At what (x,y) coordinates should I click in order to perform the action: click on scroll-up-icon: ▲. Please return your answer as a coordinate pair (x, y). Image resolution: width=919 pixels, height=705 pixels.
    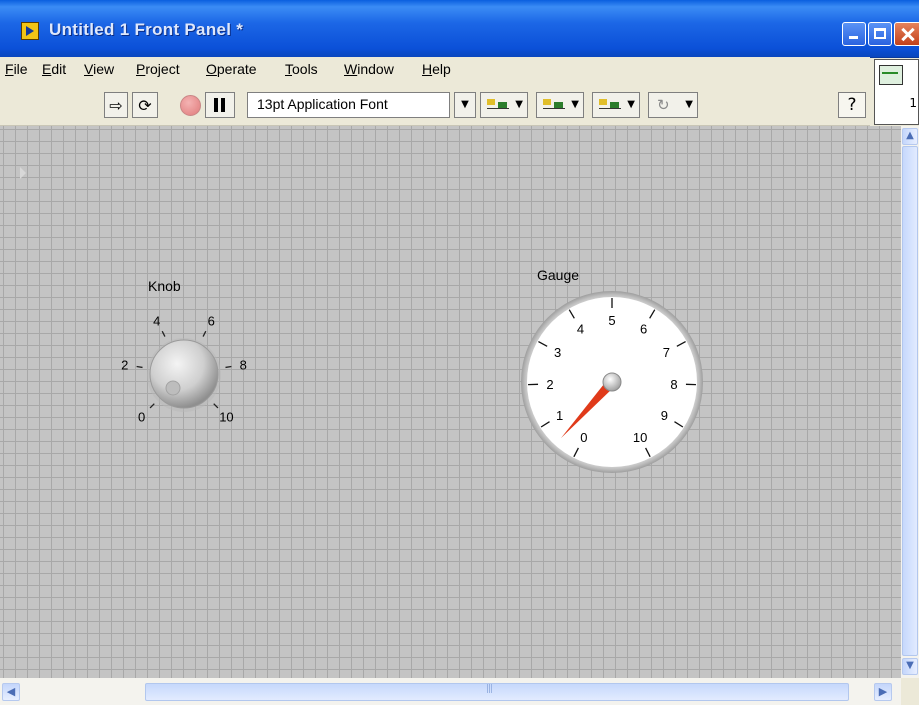
    Looking at the image, I should click on (910, 136).